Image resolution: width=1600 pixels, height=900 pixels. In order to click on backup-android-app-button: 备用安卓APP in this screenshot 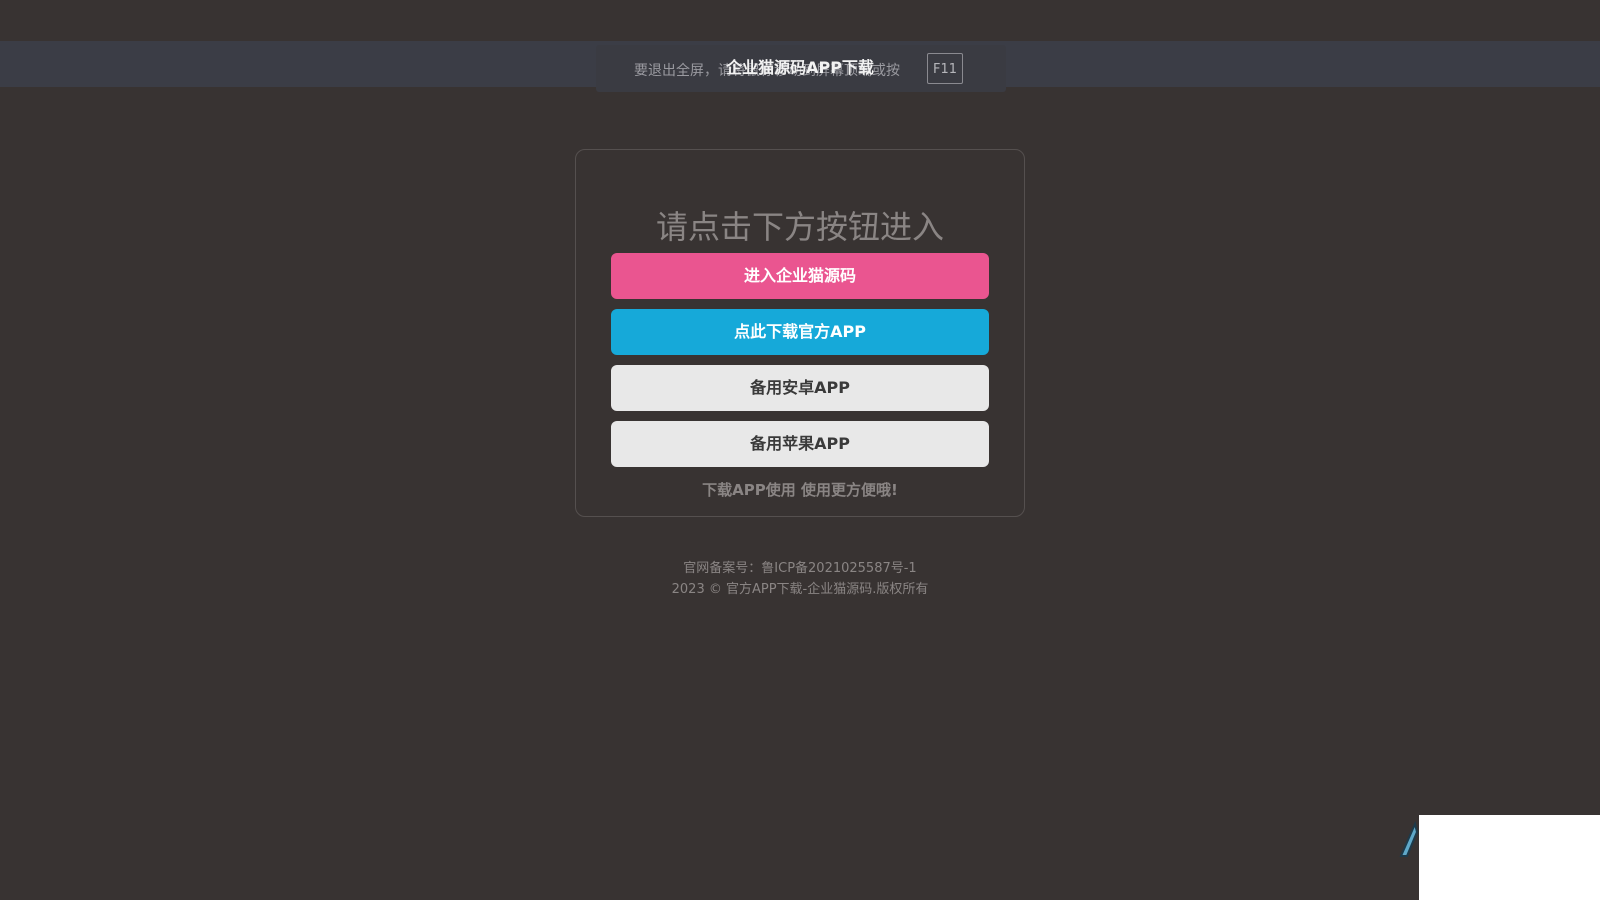, I will do `click(800, 388)`.